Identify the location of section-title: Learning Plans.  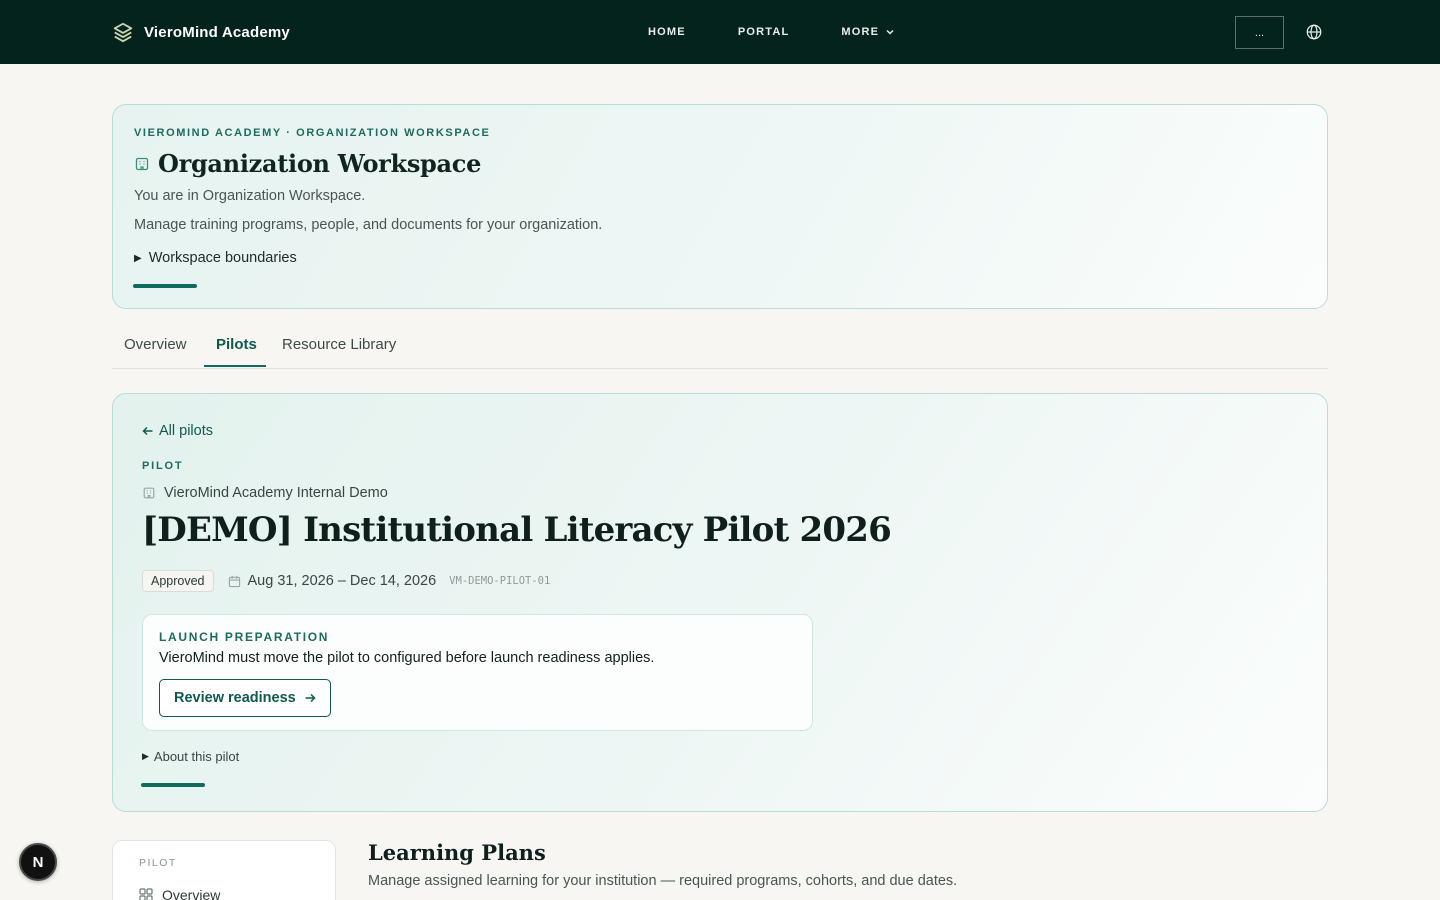
(457, 852).